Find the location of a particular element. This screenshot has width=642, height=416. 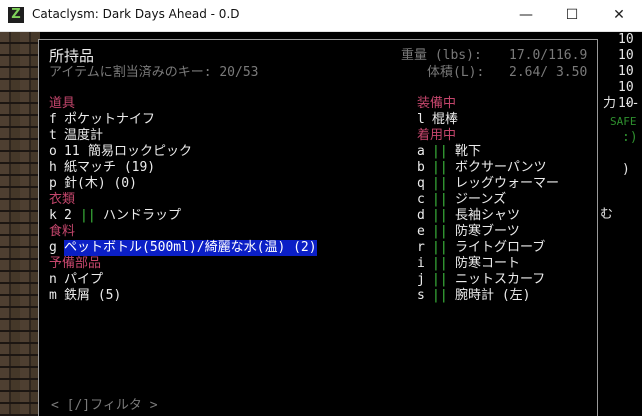

hotkey-assignment-count: アイテムに割当済みのキー: 20/53 is located at coordinates (154, 72).